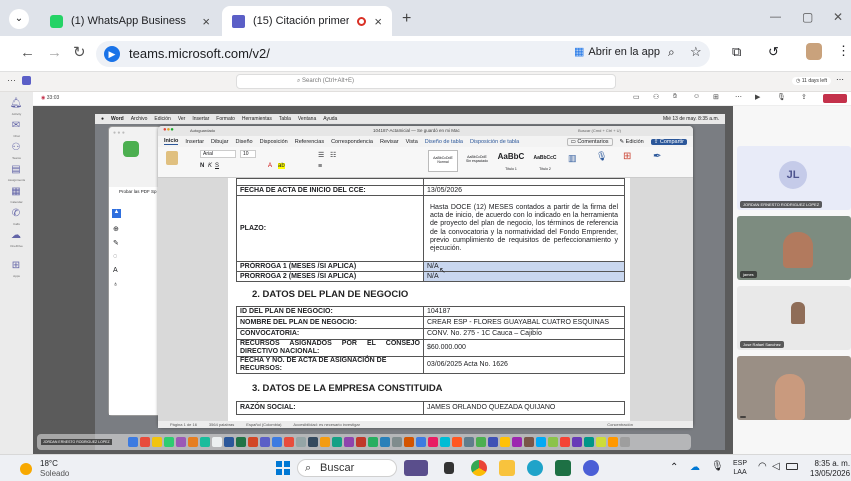  What do you see at coordinates (11, 80) in the screenshot?
I see `app-grid-icon: ⋯` at bounding box center [11, 80].